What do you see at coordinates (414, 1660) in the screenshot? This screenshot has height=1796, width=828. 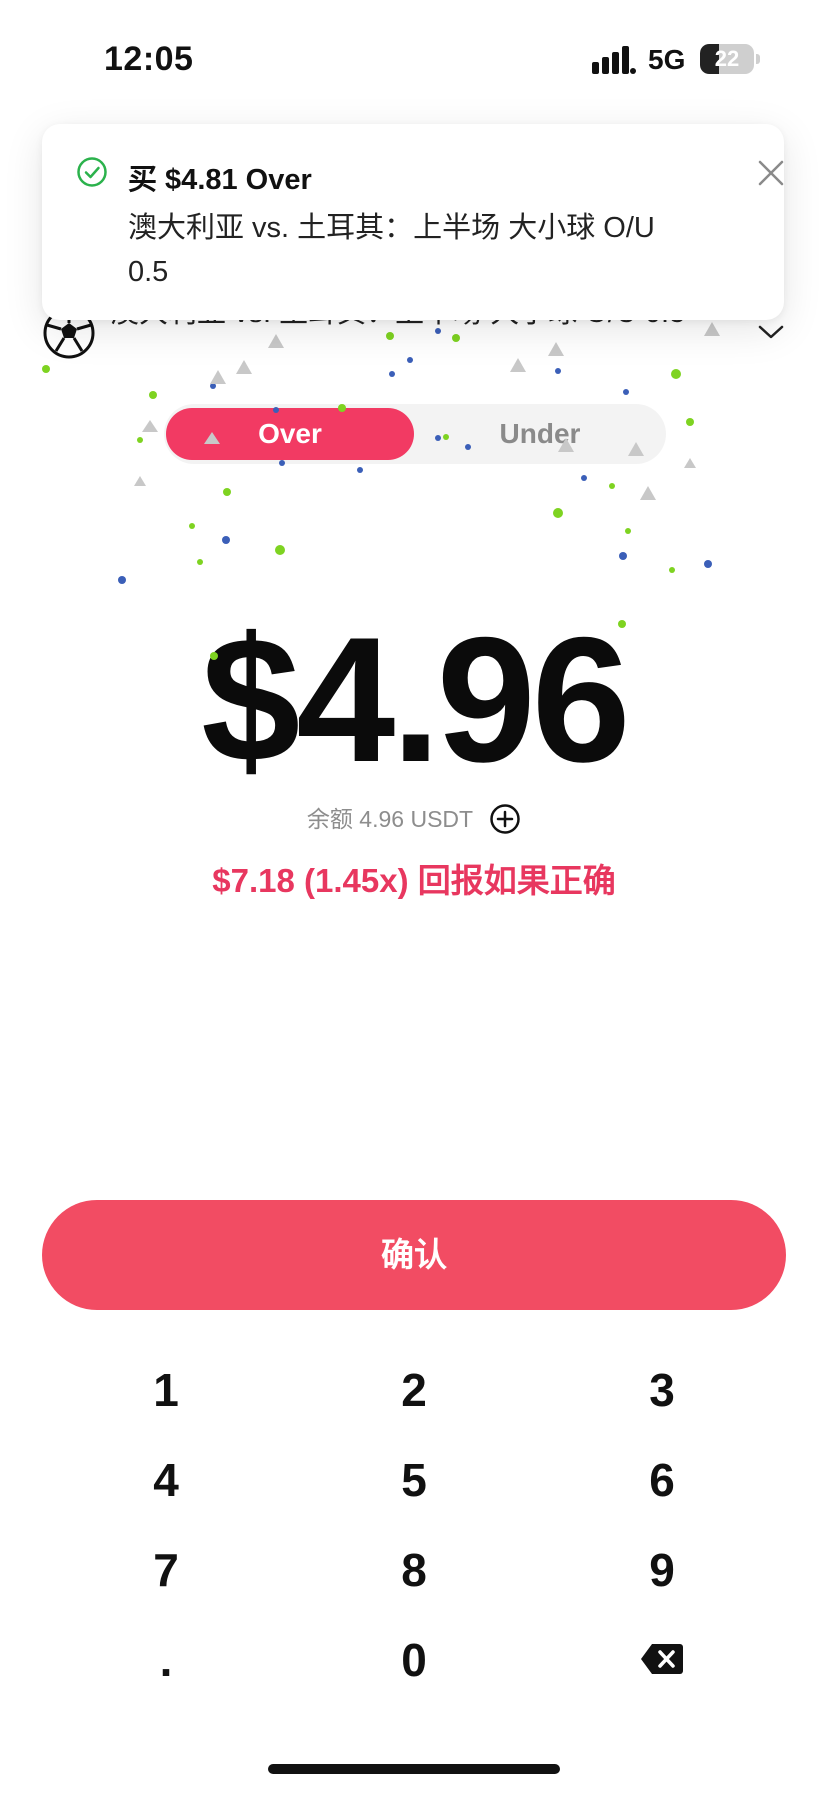 I see `key-0: 0` at bounding box center [414, 1660].